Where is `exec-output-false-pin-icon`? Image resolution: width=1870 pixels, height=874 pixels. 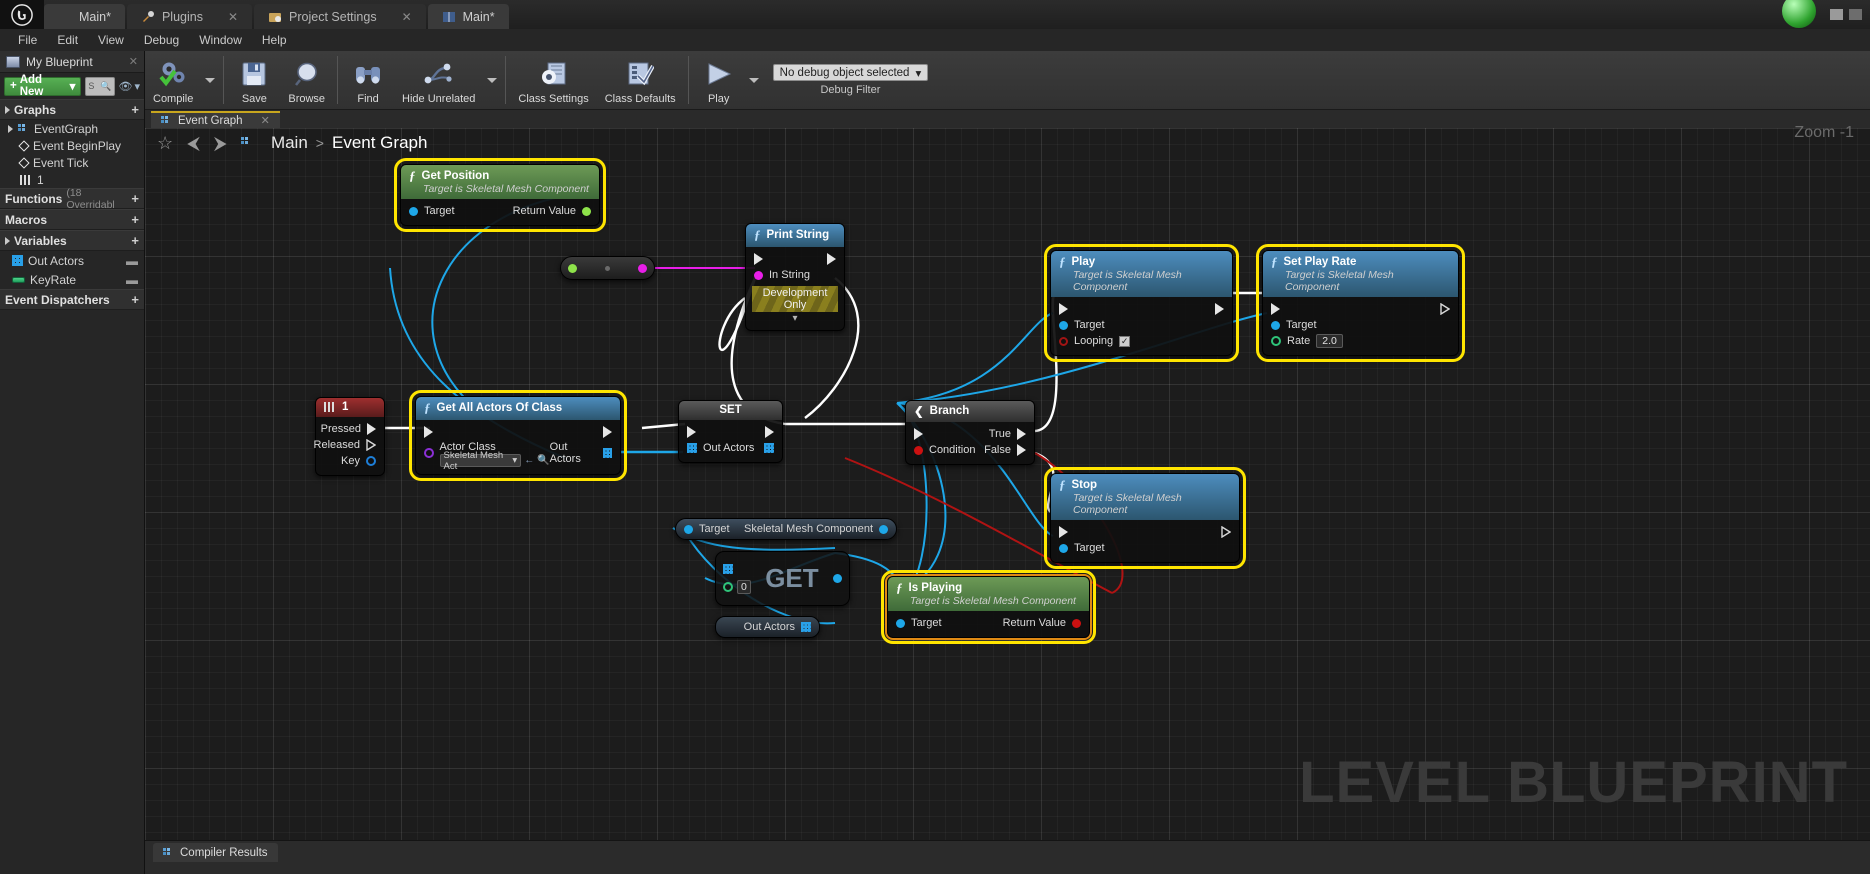
exec-output-false-pin-icon is located at coordinates (1021, 450).